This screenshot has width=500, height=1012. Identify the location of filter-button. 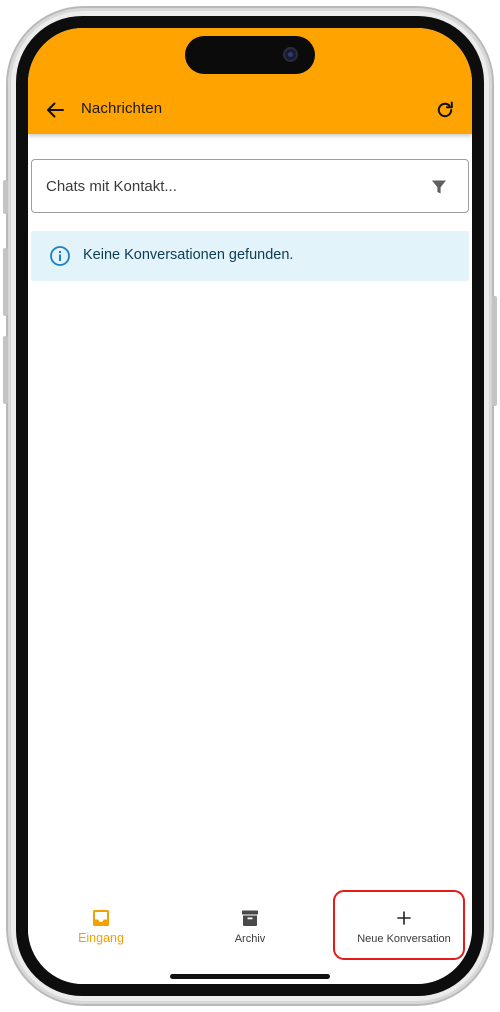
(439, 187).